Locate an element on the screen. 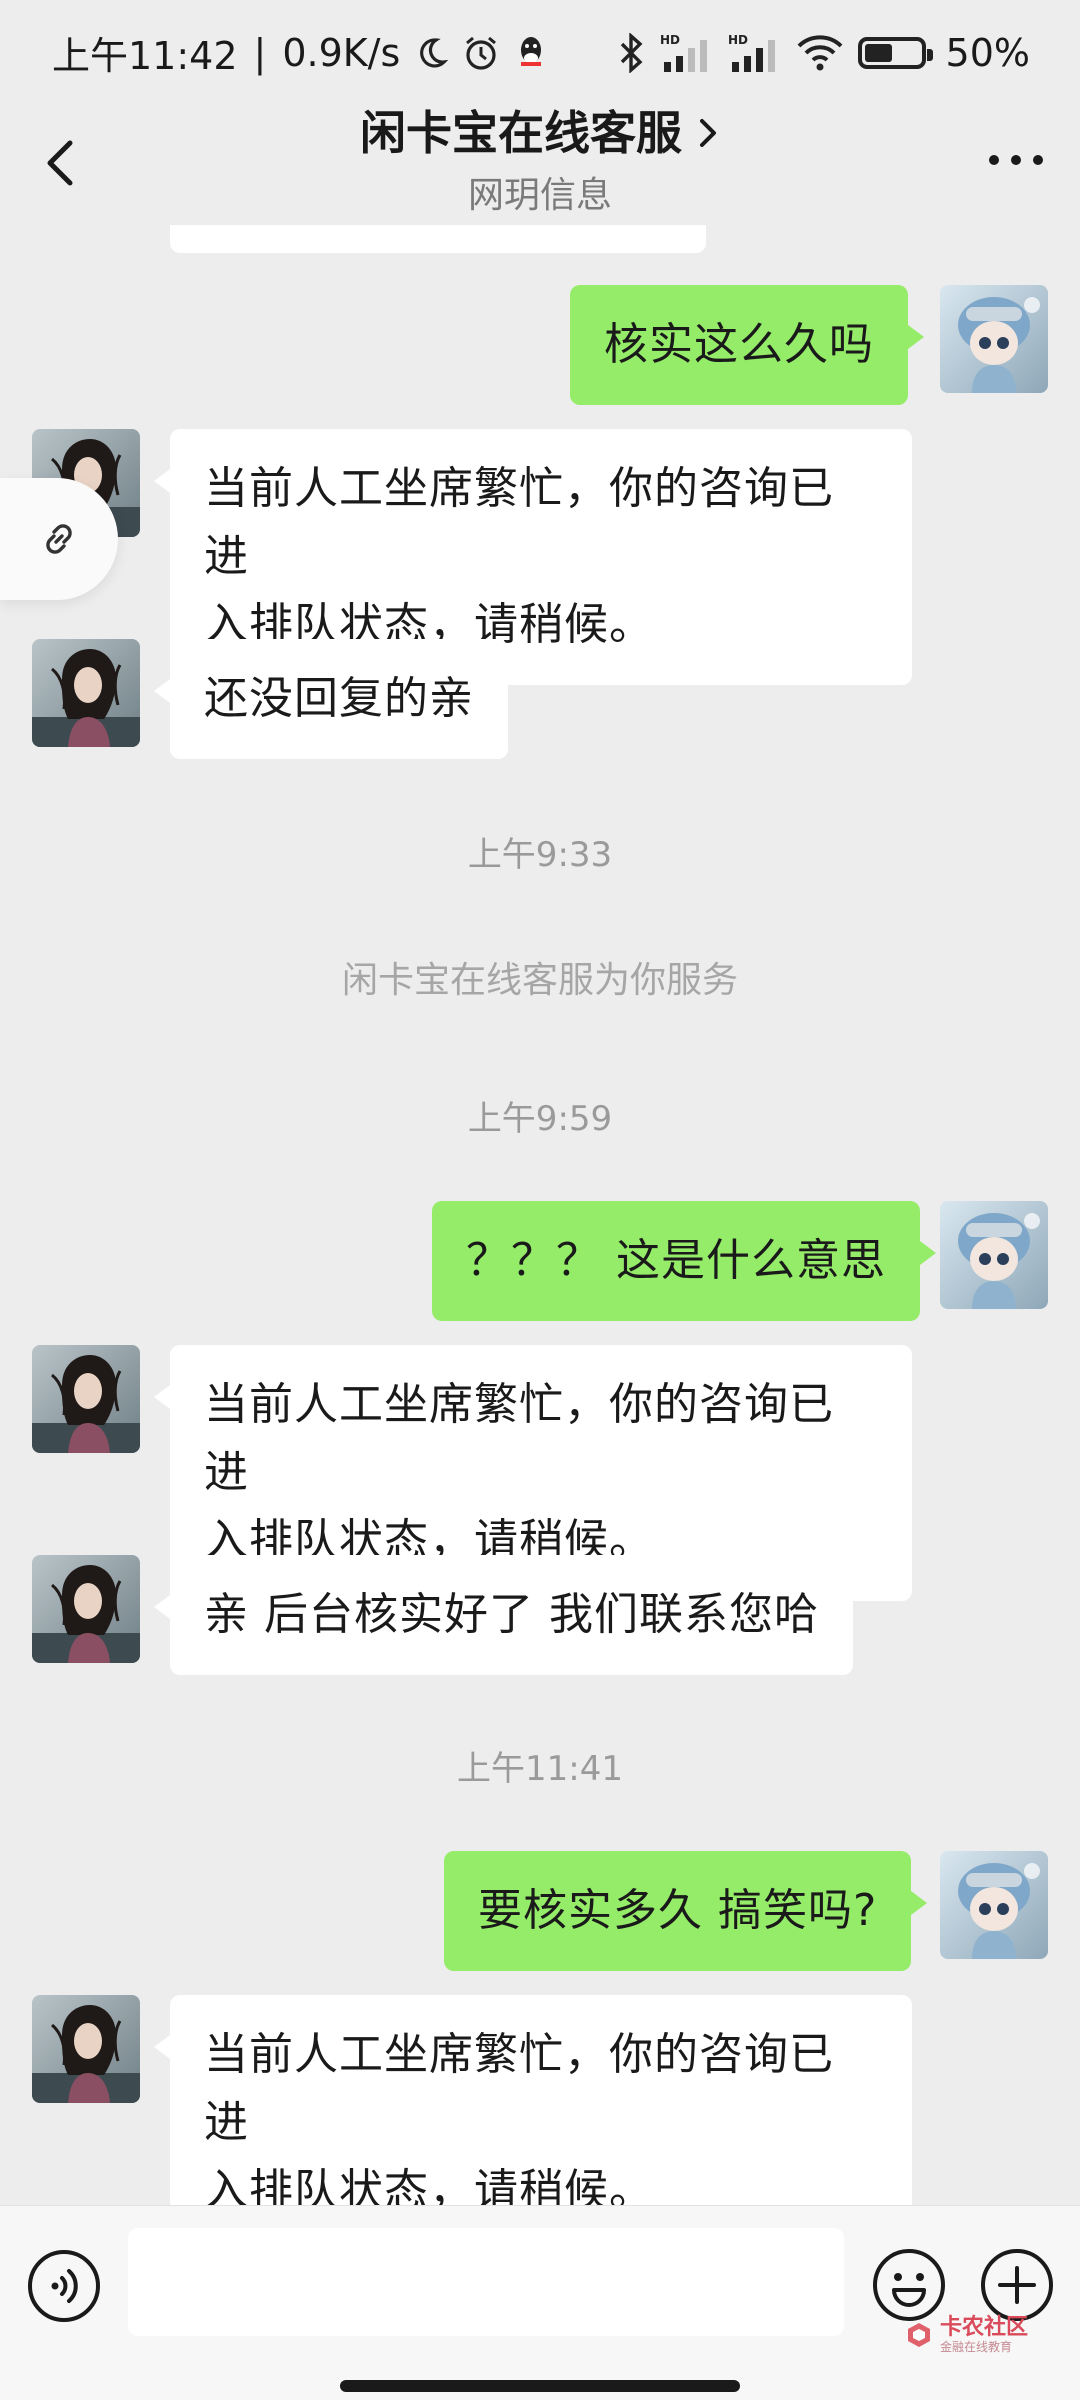  message-timestamp: 上午9:59 is located at coordinates (540, 1119).